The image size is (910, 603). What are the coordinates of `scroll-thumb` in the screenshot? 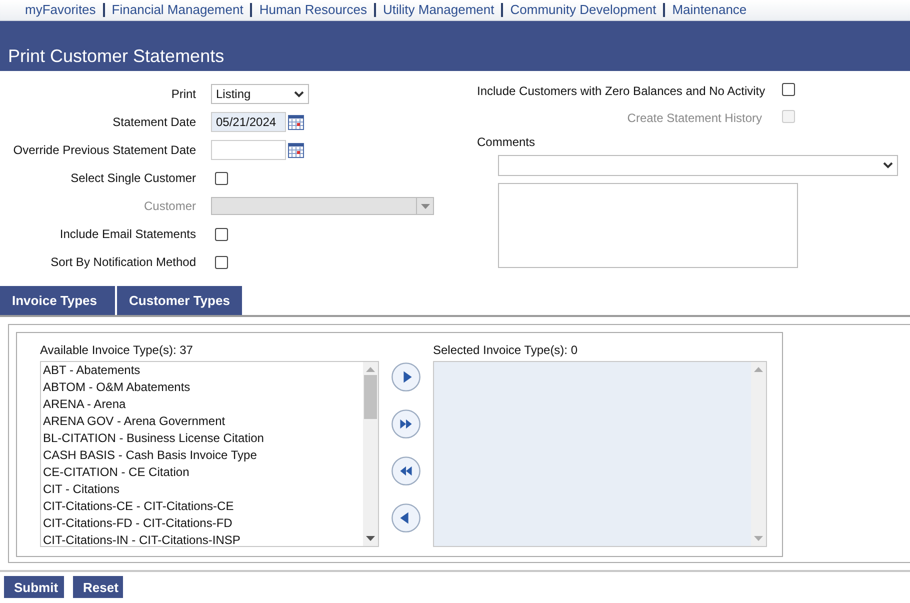 It's located at (370, 397).